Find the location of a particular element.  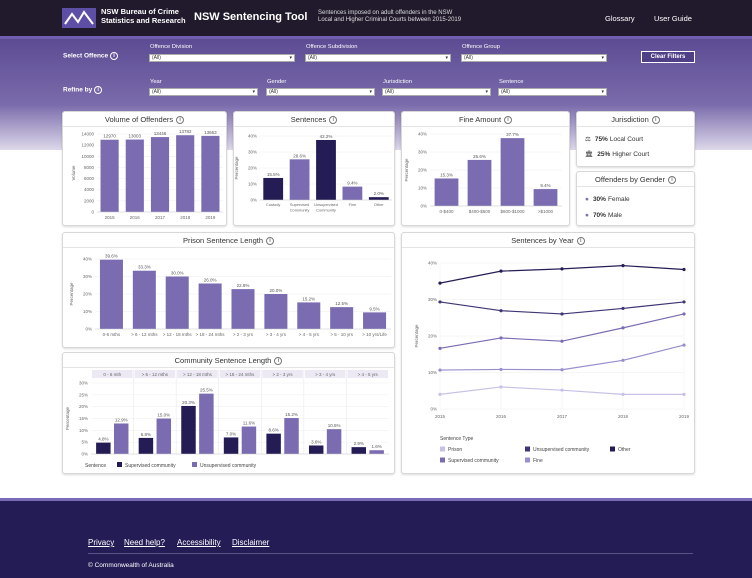

x-tick-label: > 12 - 18 mths is located at coordinates (178, 334).